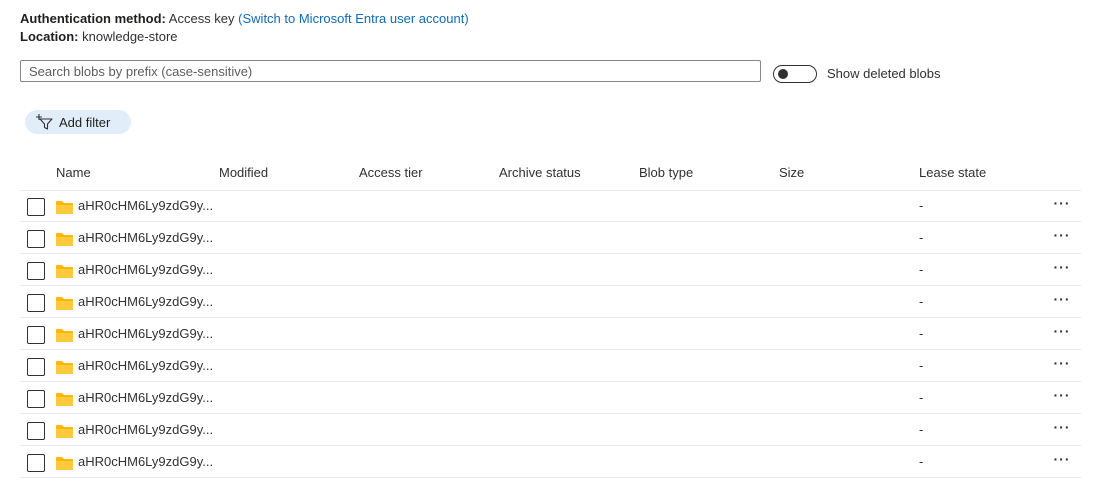 The width and height of the screenshot is (1101, 498). Describe the element at coordinates (795, 74) in the screenshot. I see `show-deleted-toggle` at that location.